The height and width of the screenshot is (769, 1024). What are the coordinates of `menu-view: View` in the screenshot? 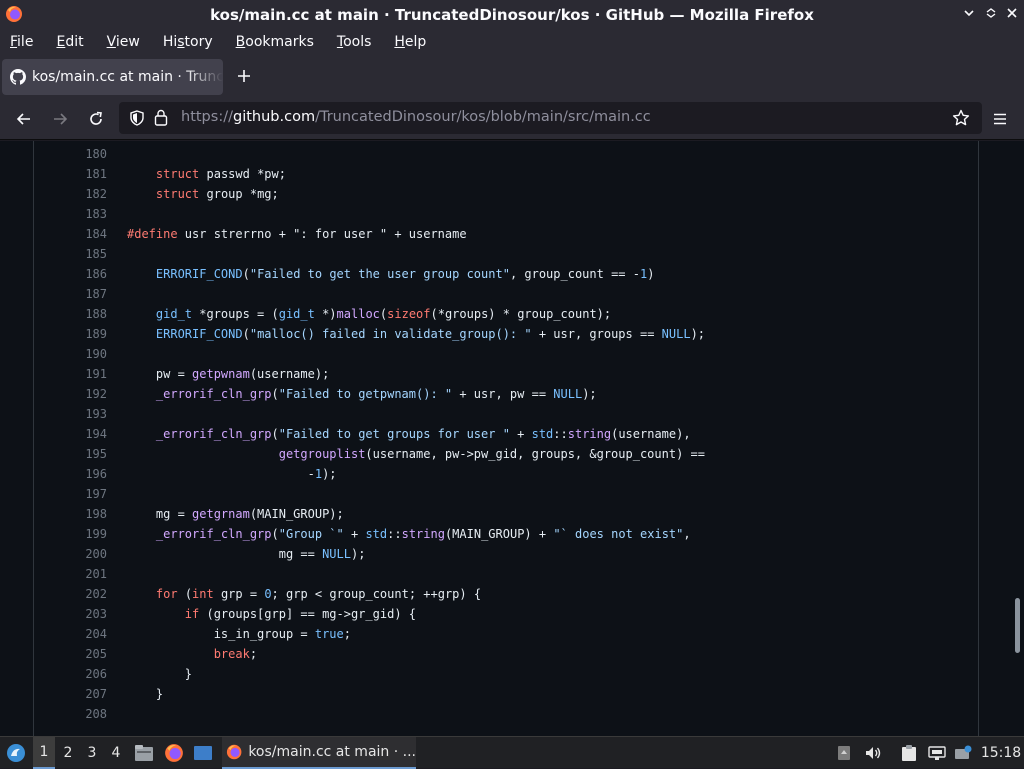 It's located at (123, 42).